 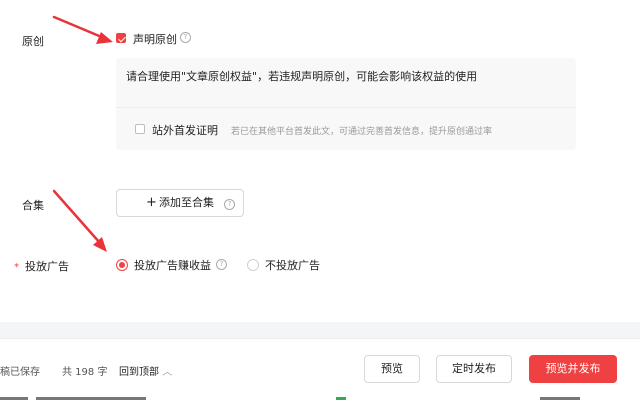 I want to click on add-to-collection-label: 添加至合集, so click(x=186, y=202).